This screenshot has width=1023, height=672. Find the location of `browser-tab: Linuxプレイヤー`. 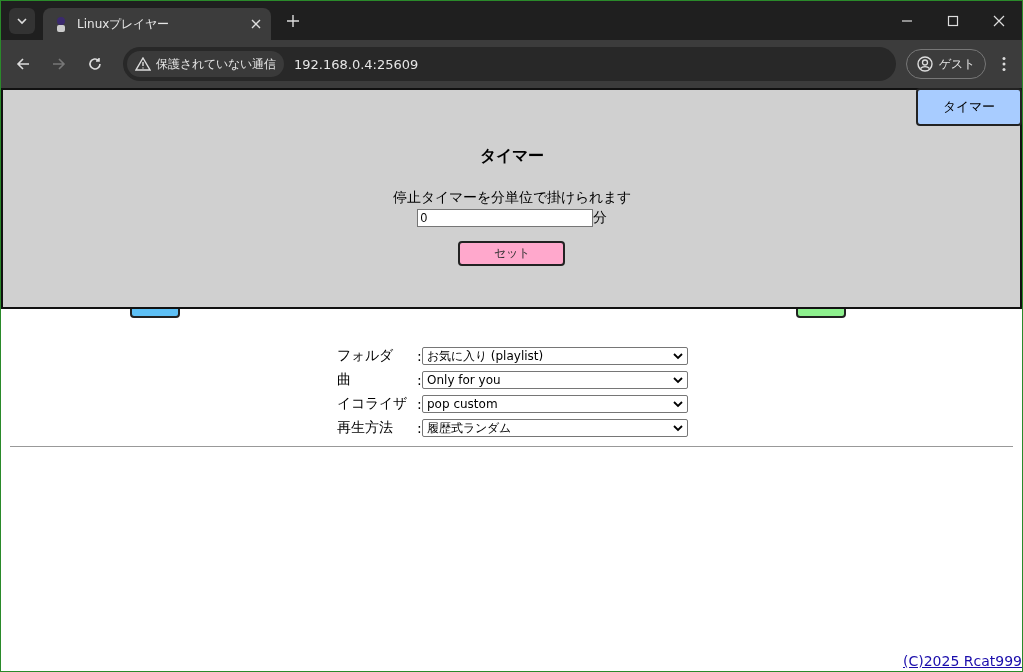

browser-tab: Linuxプレイヤー is located at coordinates (157, 24).